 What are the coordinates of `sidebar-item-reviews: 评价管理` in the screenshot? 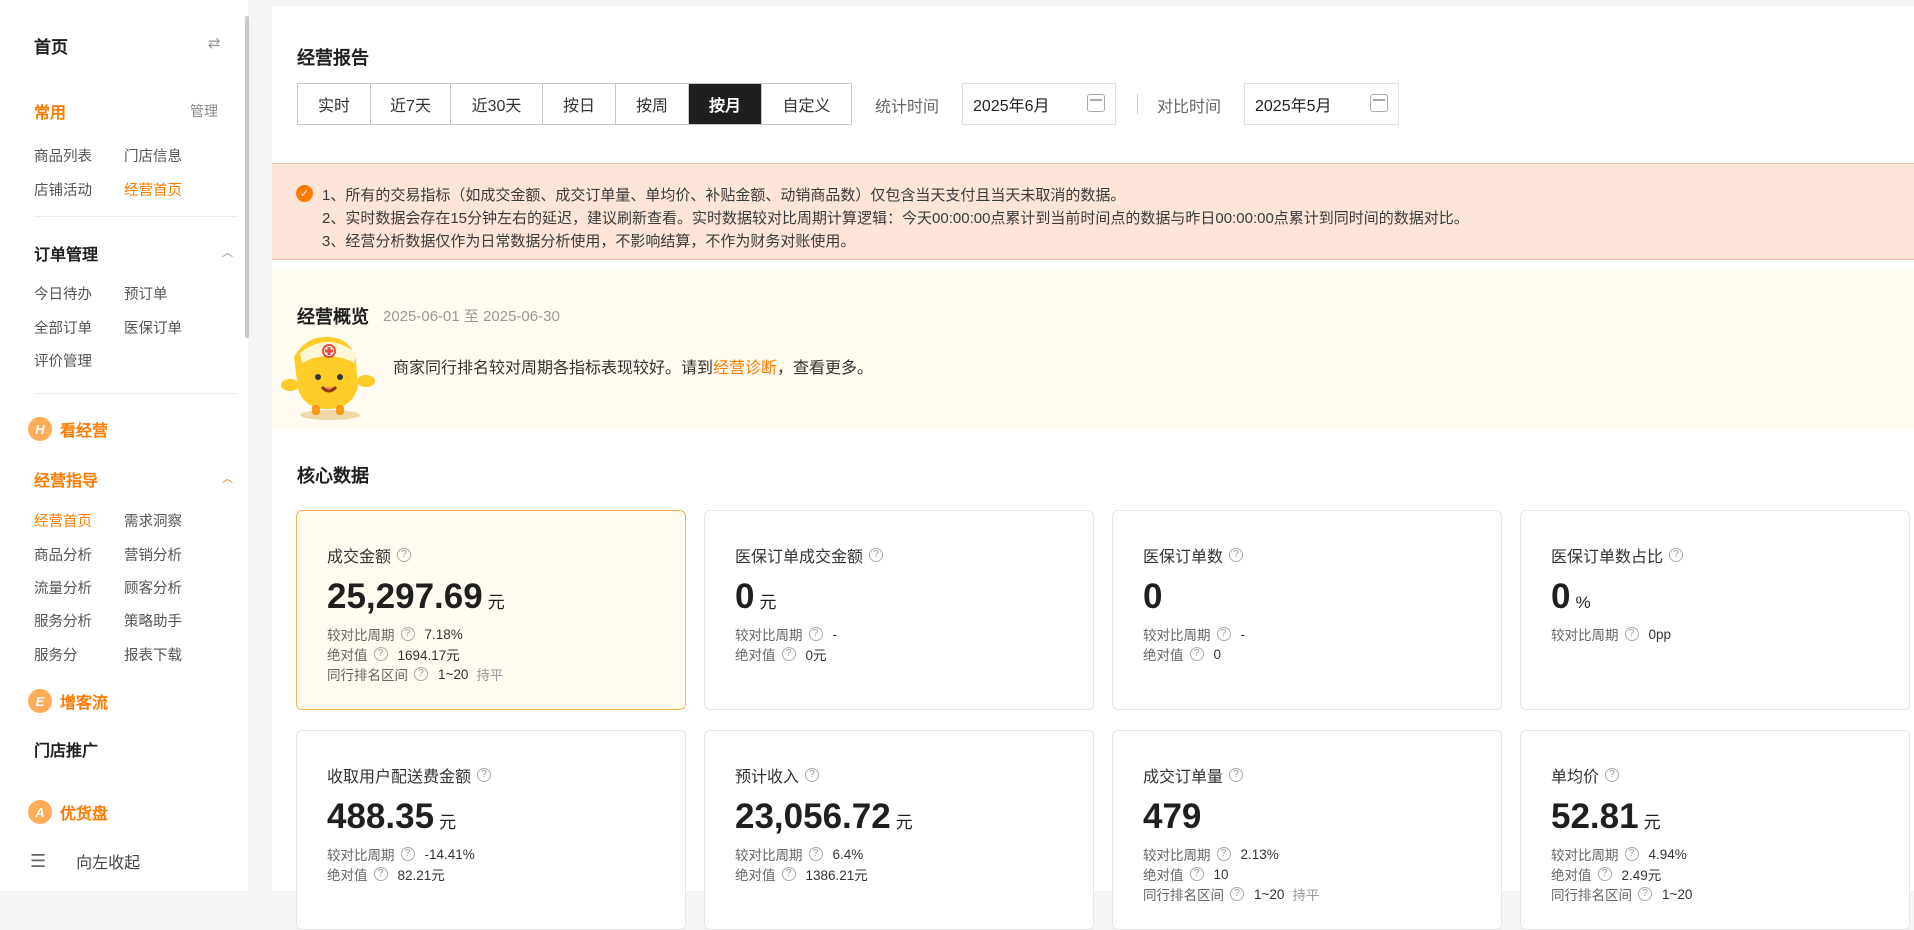 It's located at (63, 360).